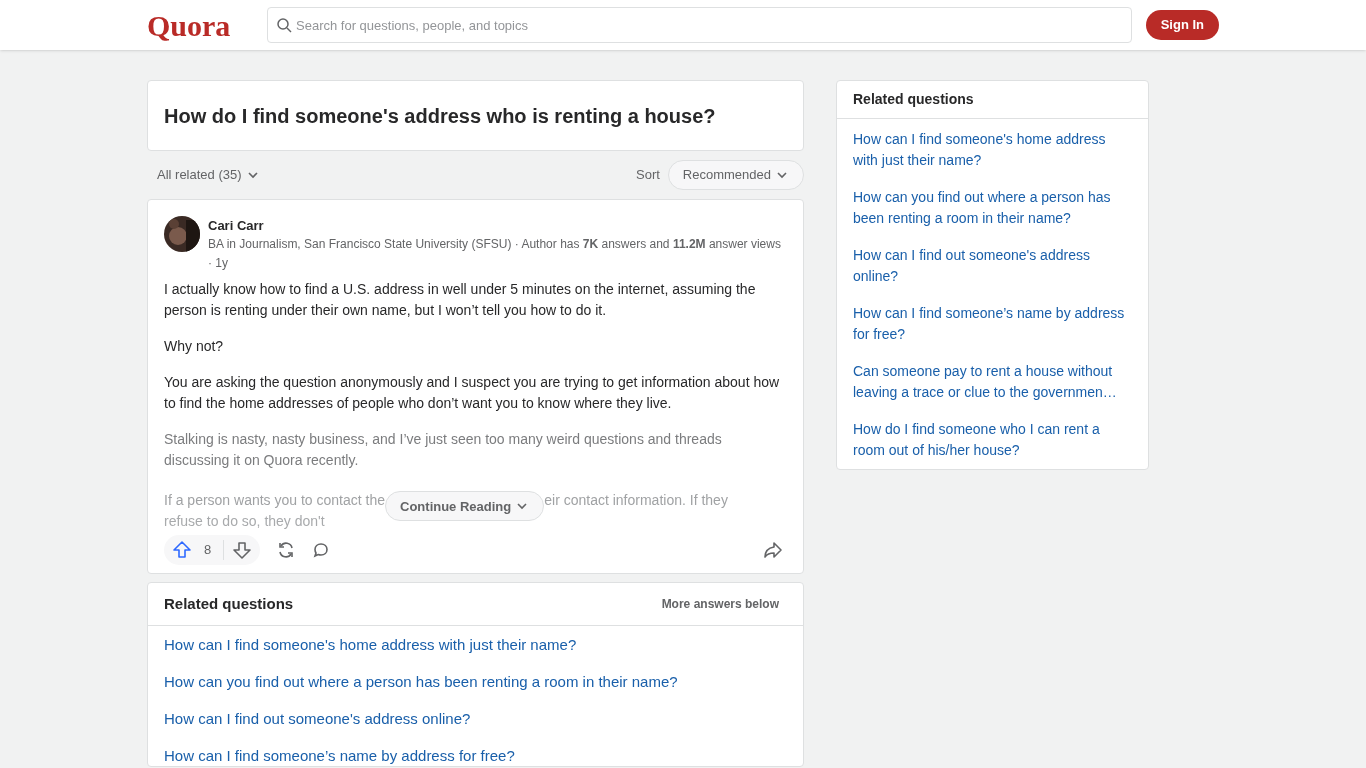 The height and width of the screenshot is (768, 1366). Describe the element at coordinates (182, 550) in the screenshot. I see `upvote-icon` at that location.